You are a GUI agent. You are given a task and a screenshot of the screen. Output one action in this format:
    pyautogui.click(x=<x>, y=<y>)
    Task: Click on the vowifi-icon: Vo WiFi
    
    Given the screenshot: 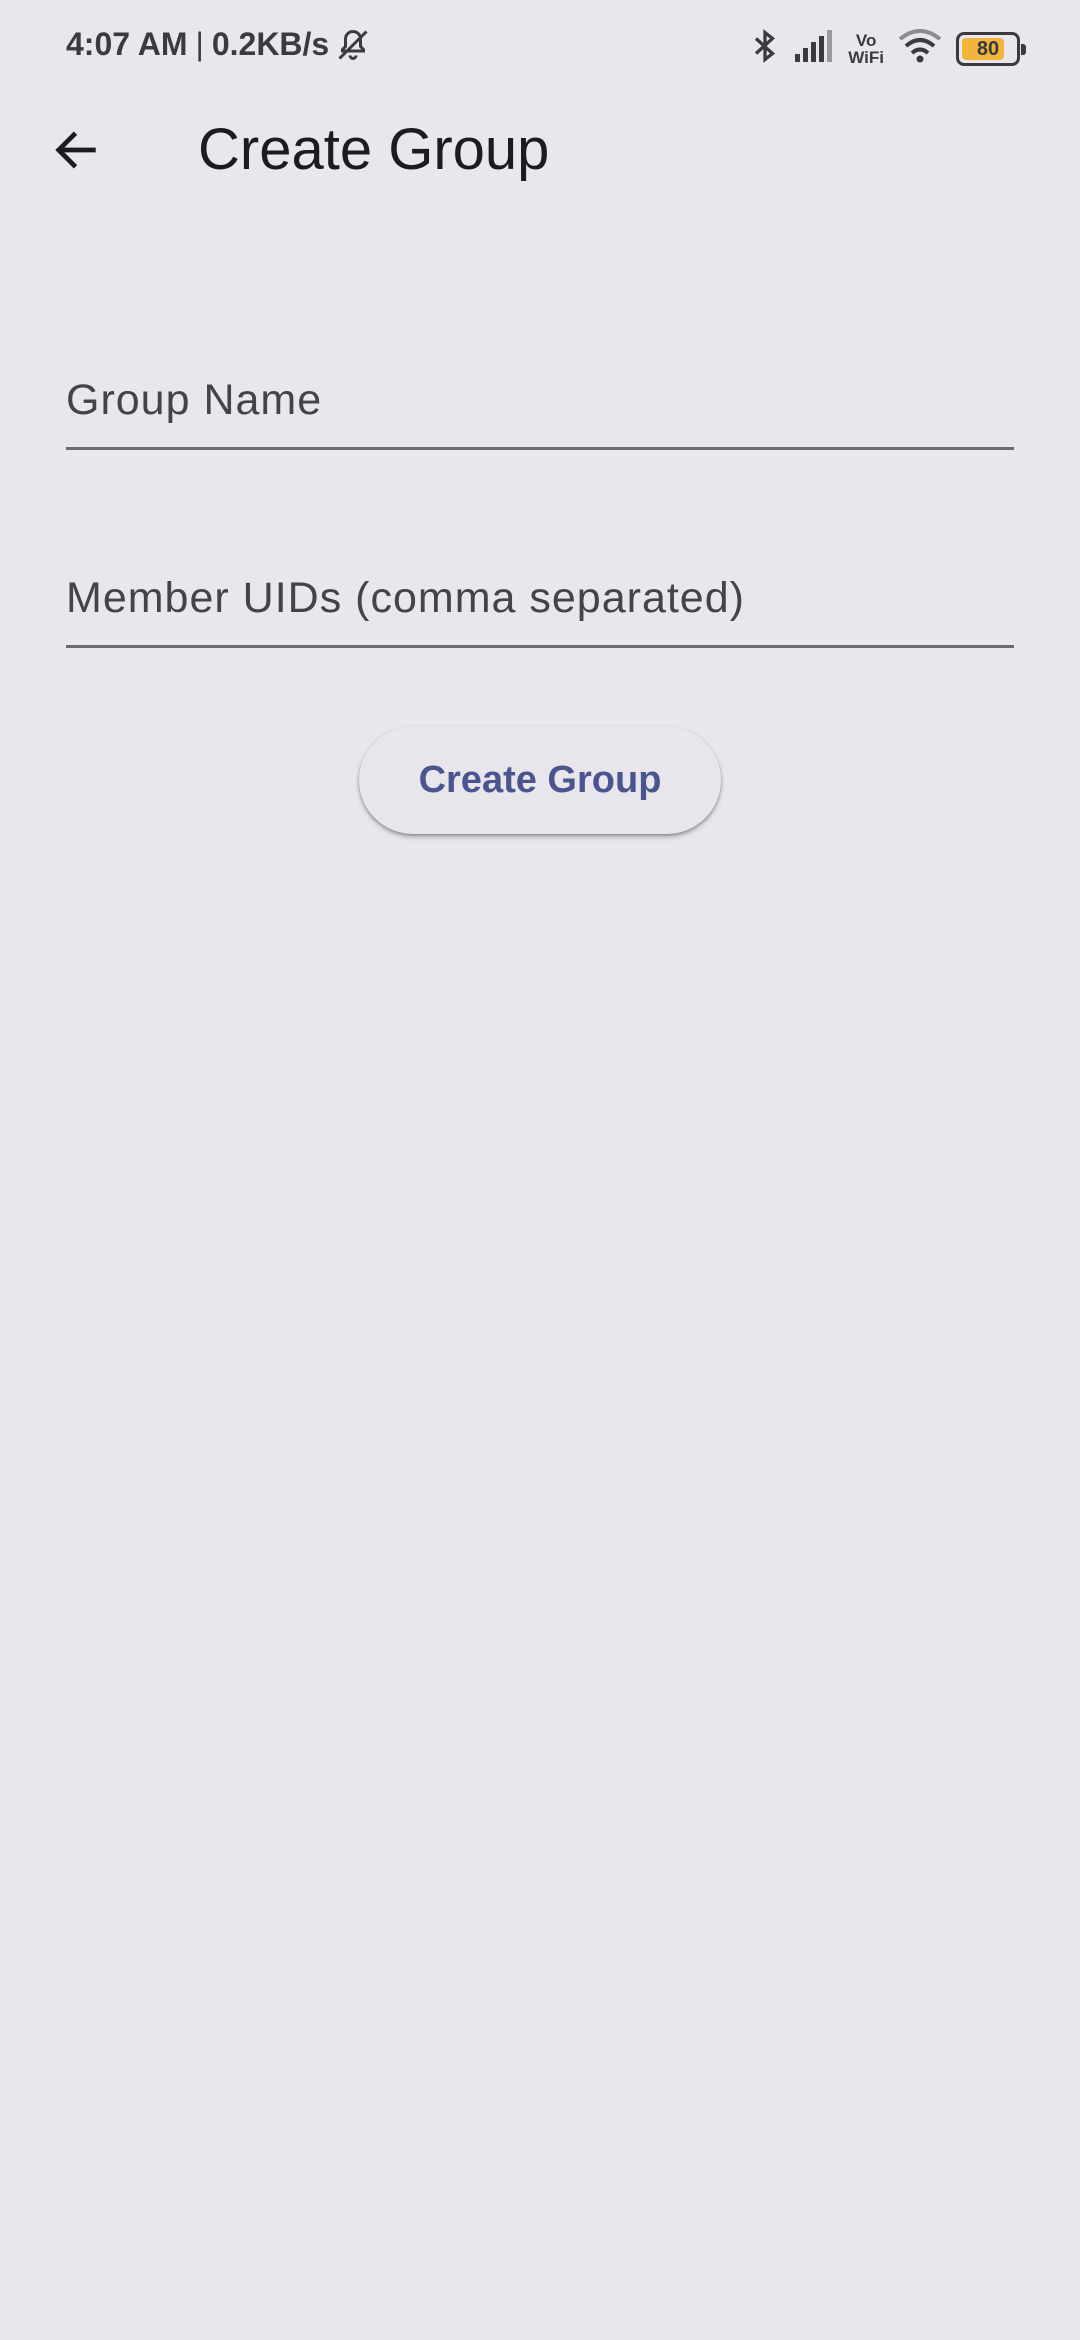 What is the action you would take?
    pyautogui.click(x=866, y=49)
    